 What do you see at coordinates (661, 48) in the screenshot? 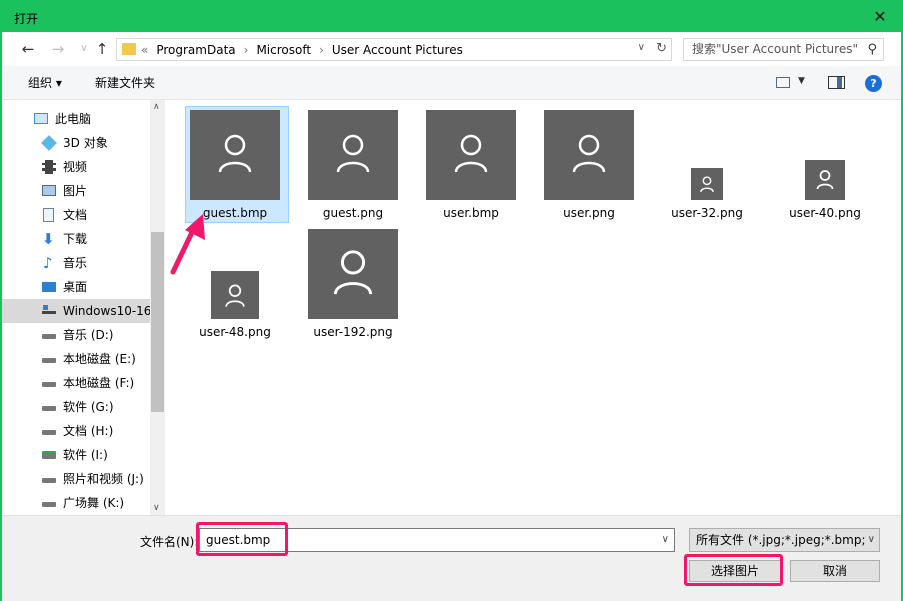
I see `refresh-icon: ↻` at bounding box center [661, 48].